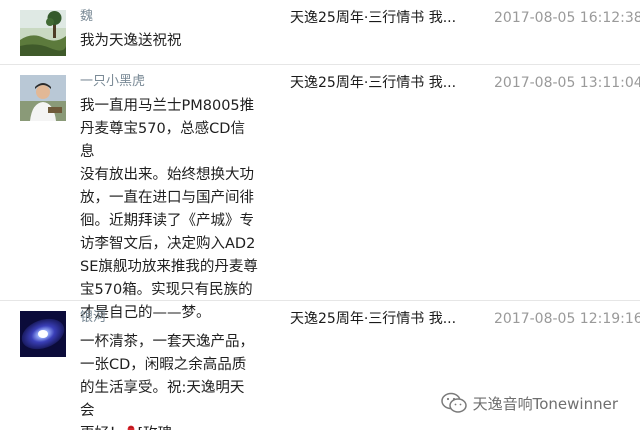 The image size is (640, 430). Describe the element at coordinates (453, 402) in the screenshot. I see `wechat-icon` at that location.